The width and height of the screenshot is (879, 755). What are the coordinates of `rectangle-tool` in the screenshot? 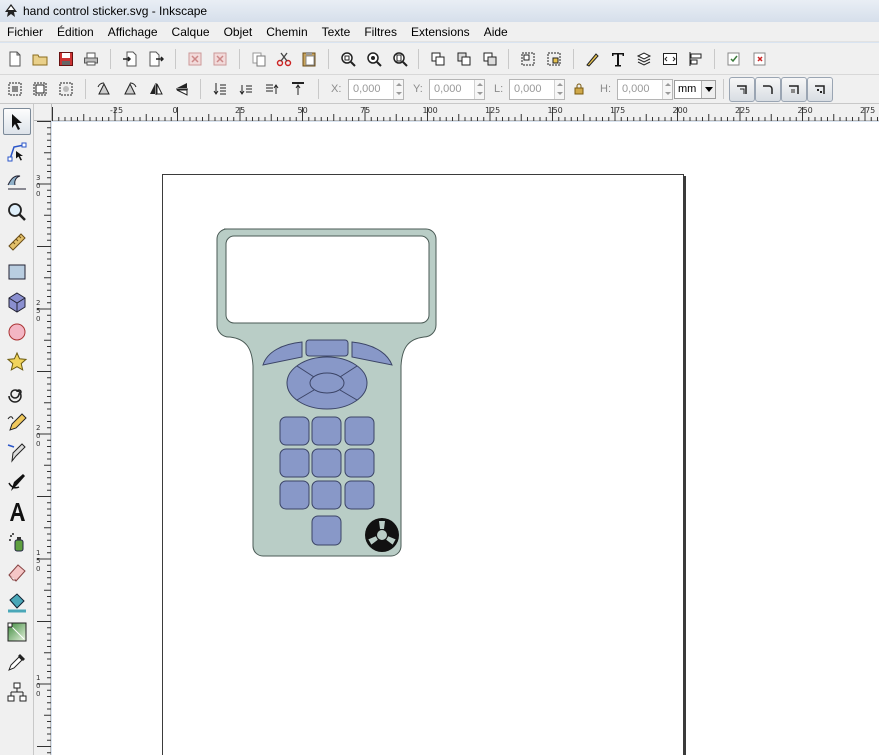 It's located at (17, 271).